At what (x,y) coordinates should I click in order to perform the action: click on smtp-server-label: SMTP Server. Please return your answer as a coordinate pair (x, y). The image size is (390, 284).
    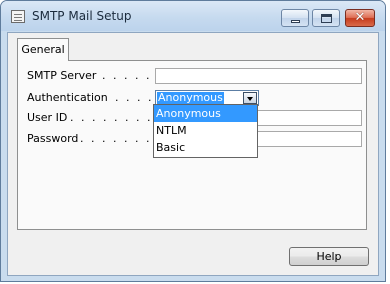
    Looking at the image, I should click on (62, 75).